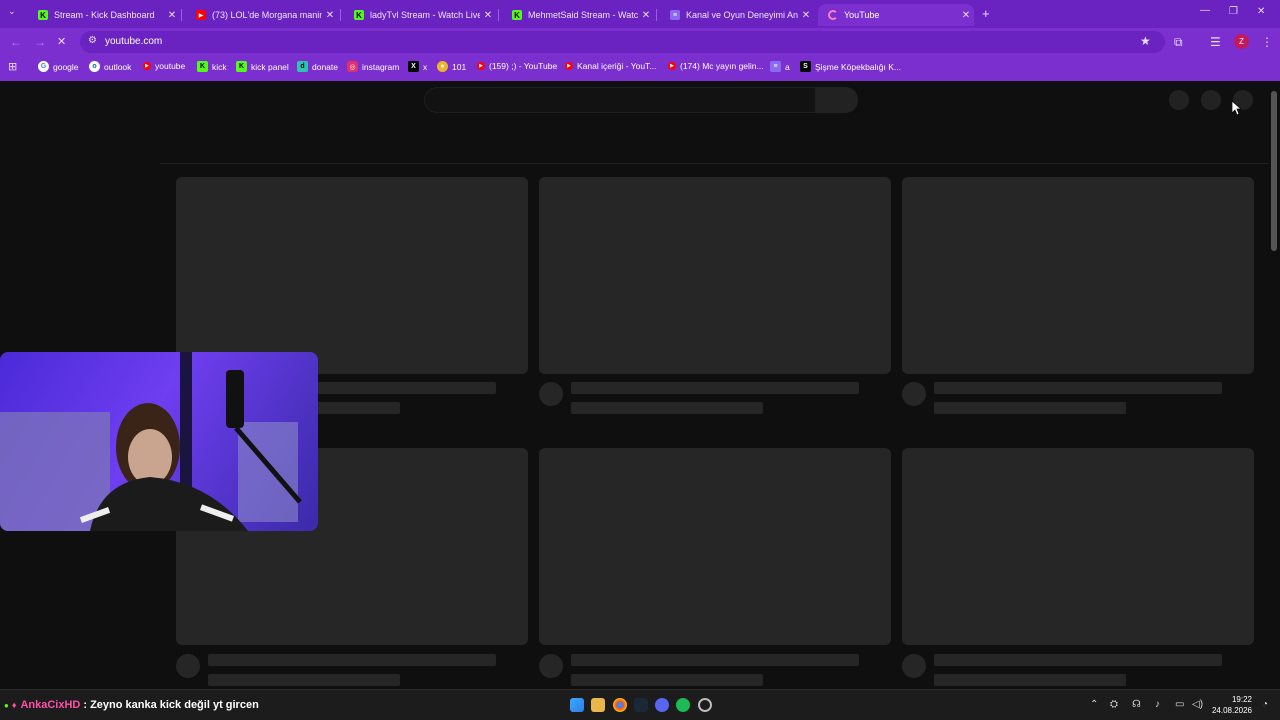 The image size is (1280, 720). Describe the element at coordinates (1205, 10) in the screenshot. I see `minimize-button: —` at that location.